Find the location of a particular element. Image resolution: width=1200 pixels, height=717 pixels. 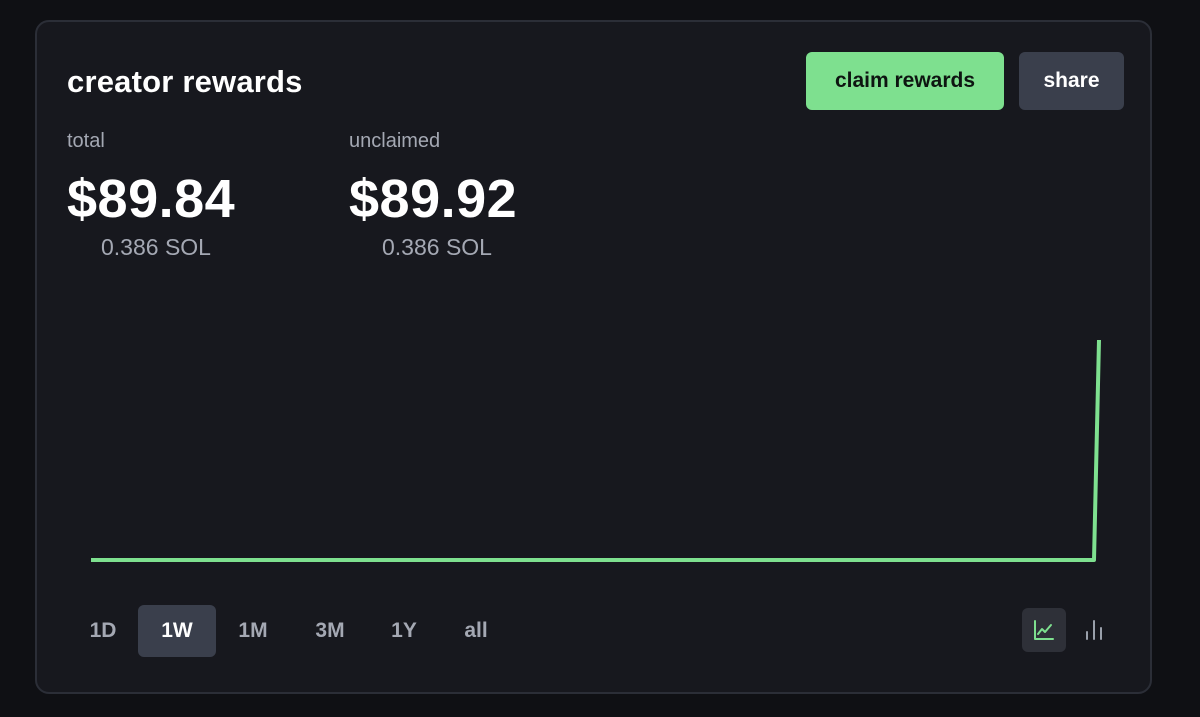

line-chart-toggle is located at coordinates (1044, 630).